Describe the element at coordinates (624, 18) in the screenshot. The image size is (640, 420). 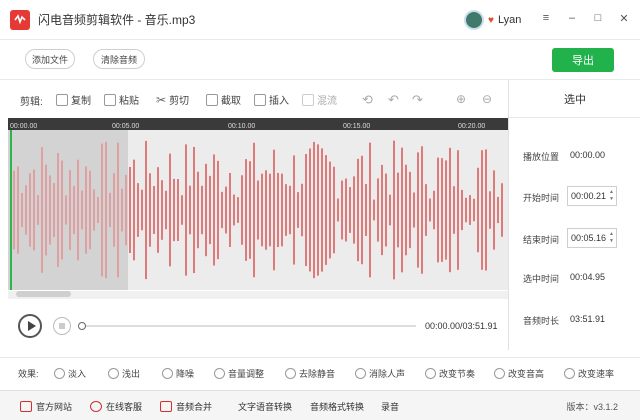
I see `close-button: ✕` at that location.